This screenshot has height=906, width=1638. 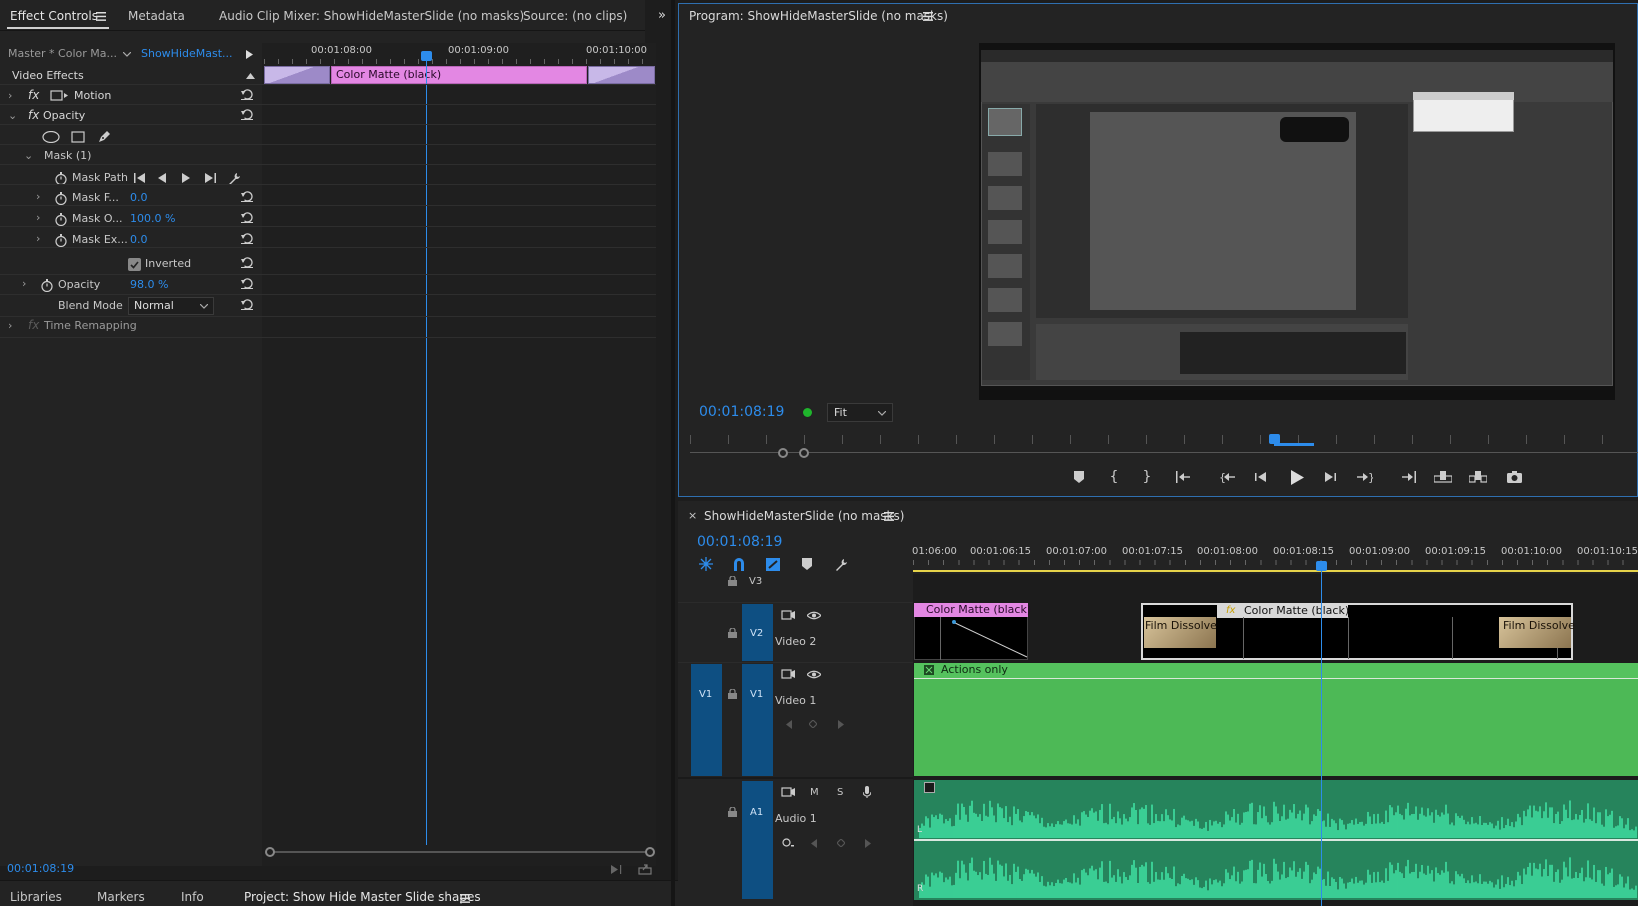 What do you see at coordinates (692, 516) in the screenshot?
I see `timeline-close-icon: ×` at bounding box center [692, 516].